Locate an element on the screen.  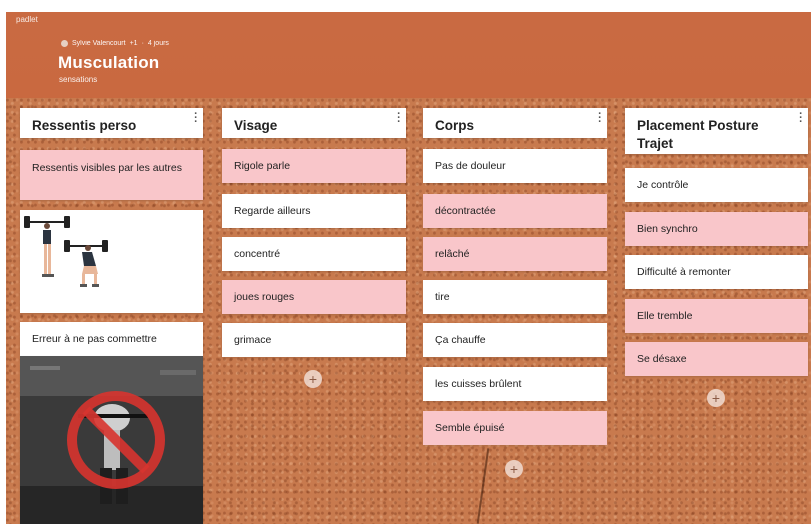
post-text: Erreur à ne pas commettre is located at coordinates (94, 339).